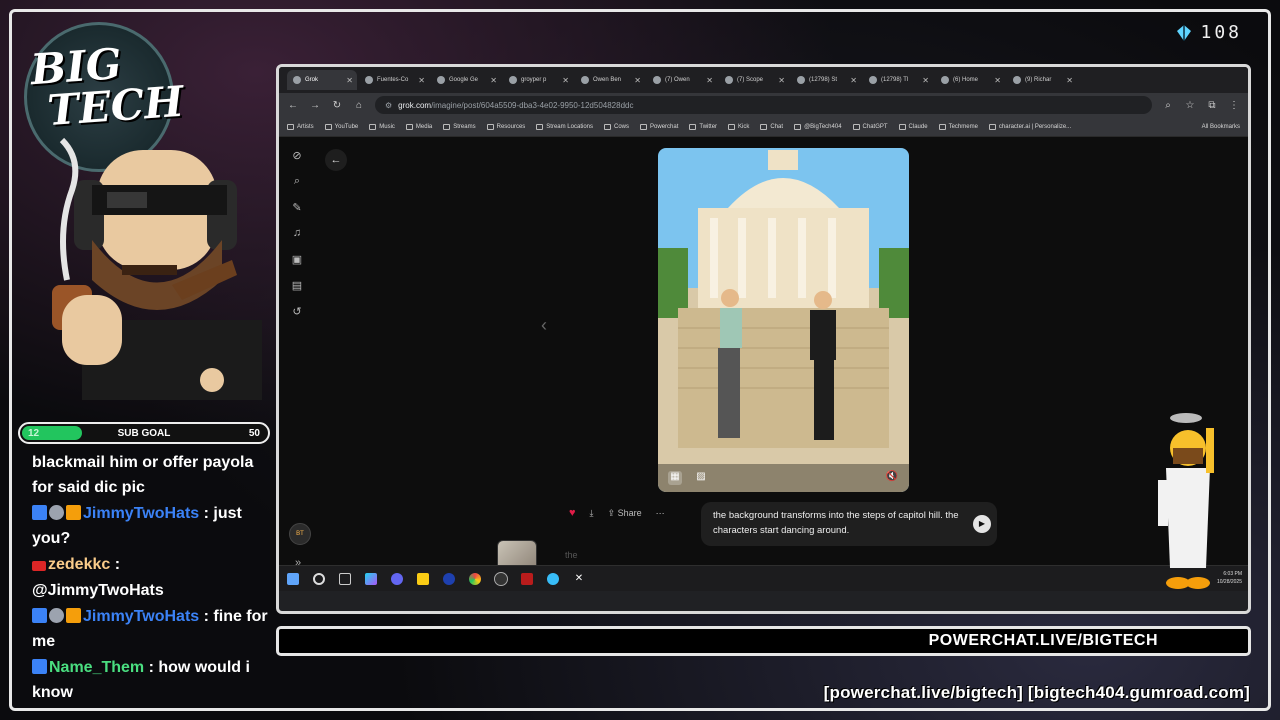 Image resolution: width=1280 pixels, height=720 pixels. What do you see at coordinates (616, 126) in the screenshot?
I see `bookmark-item: Cows` at bounding box center [616, 126].